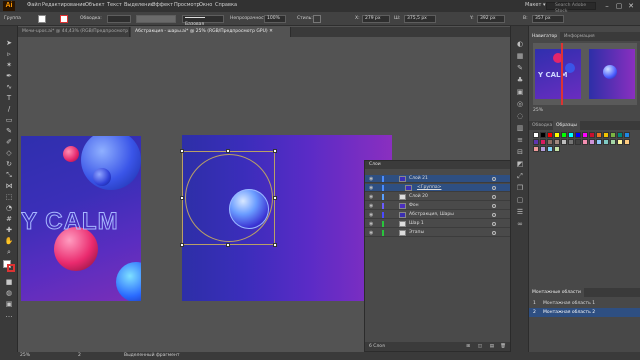 Image resolution: width=640 pixels, height=360 pixels. Describe the element at coordinates (9, 87) in the screenshot. I see `curvature-tool-icon: ∿` at that location.